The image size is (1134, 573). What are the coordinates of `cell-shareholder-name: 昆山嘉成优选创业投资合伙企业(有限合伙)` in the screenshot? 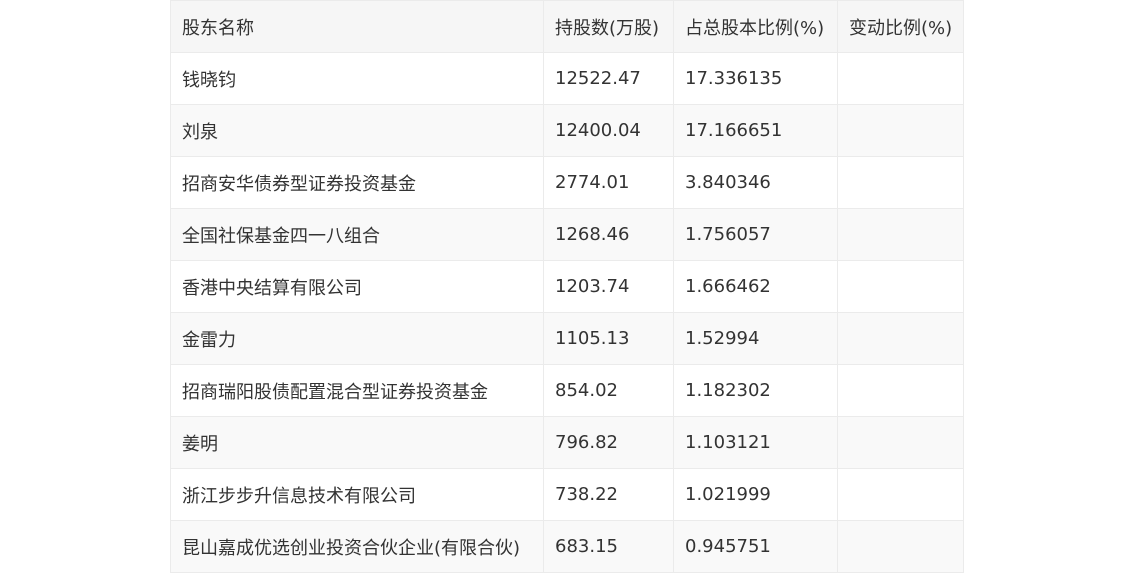 It's located at (357, 546).